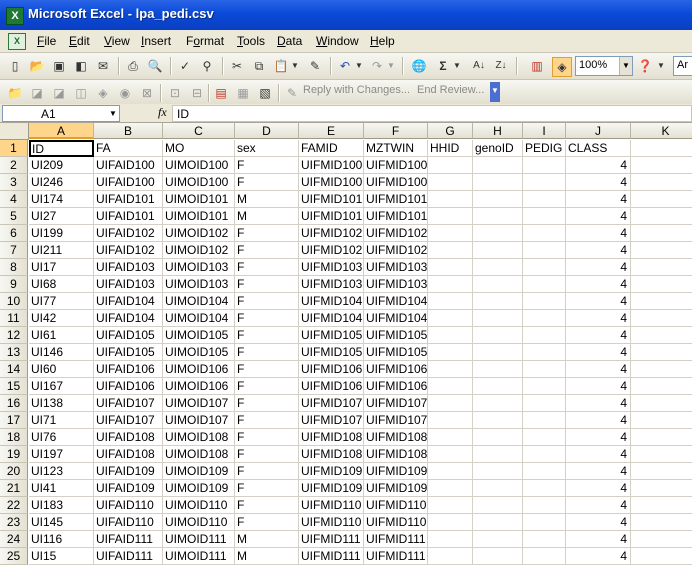 Image resolution: width=692 pixels, height=568 pixels. Describe the element at coordinates (199, 250) in the screenshot. I see `table-cell: UIMOID102` at that location.